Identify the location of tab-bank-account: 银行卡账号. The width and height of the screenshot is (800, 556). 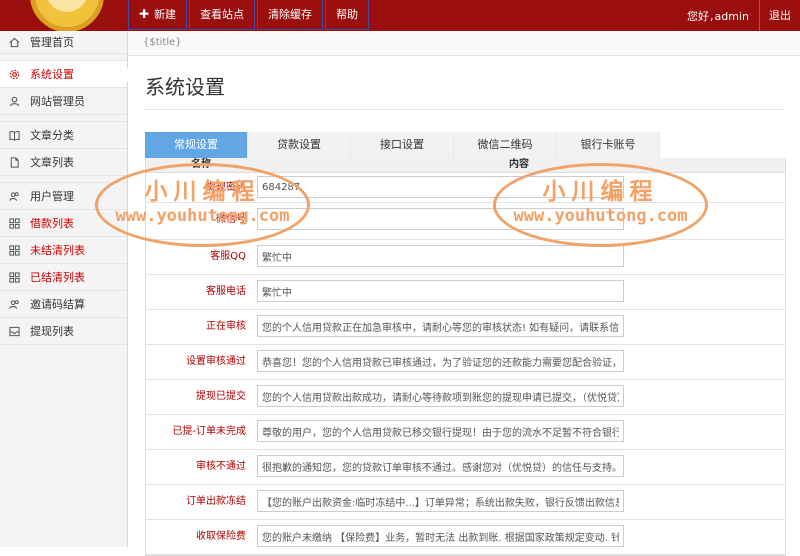
(608, 145).